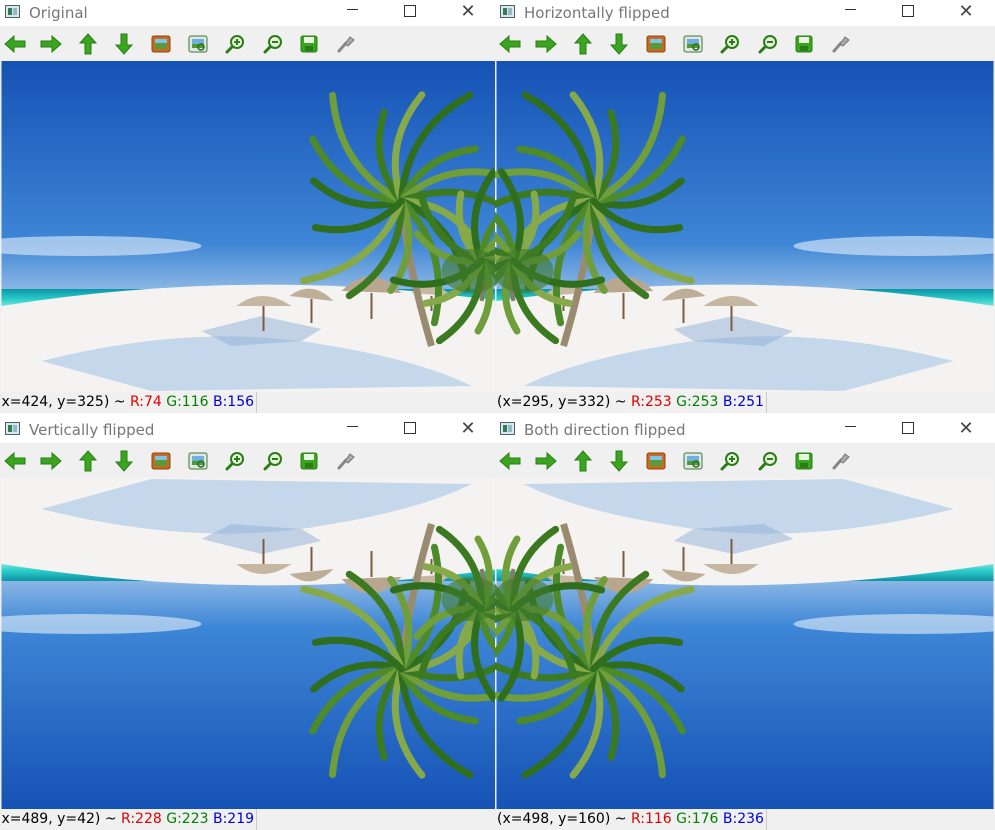 The image size is (995, 830). I want to click on pixel-blue-value: B:219, so click(233, 819).